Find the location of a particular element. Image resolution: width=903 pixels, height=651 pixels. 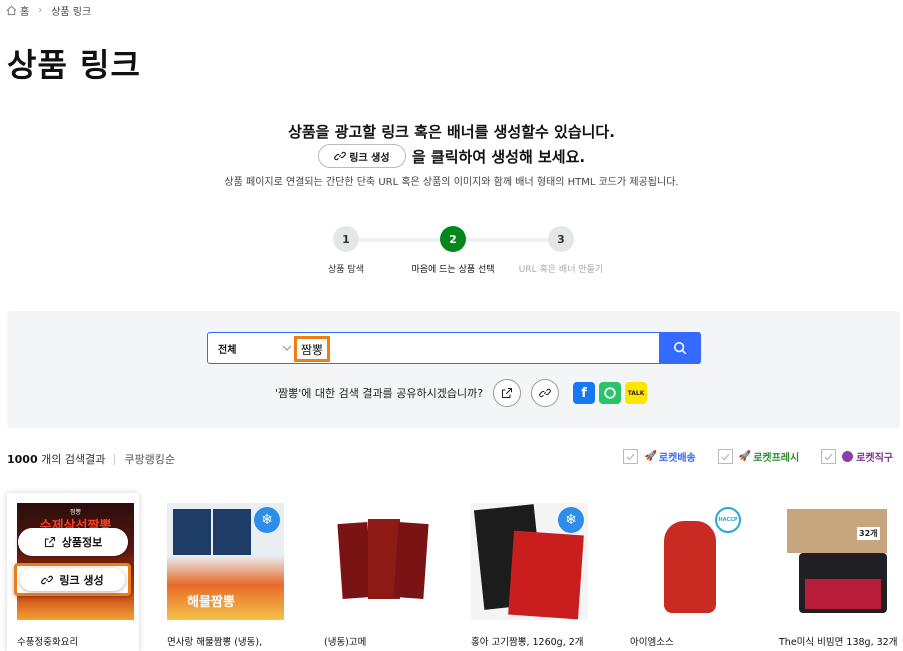

create-link-button: 링크 생성 is located at coordinates (72, 579).